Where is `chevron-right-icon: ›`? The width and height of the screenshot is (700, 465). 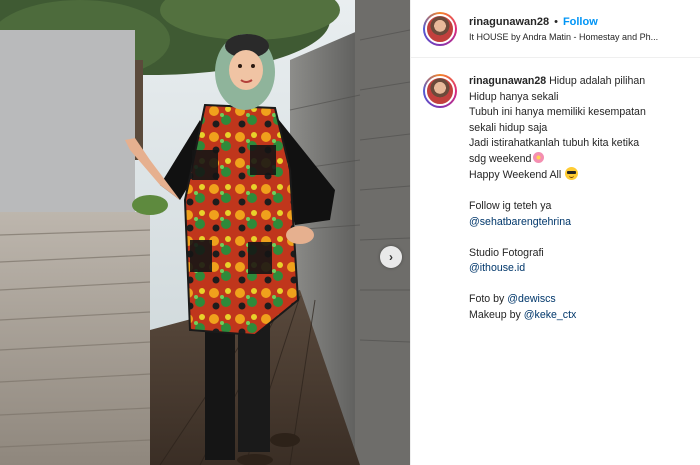 chevron-right-icon: › is located at coordinates (391, 257).